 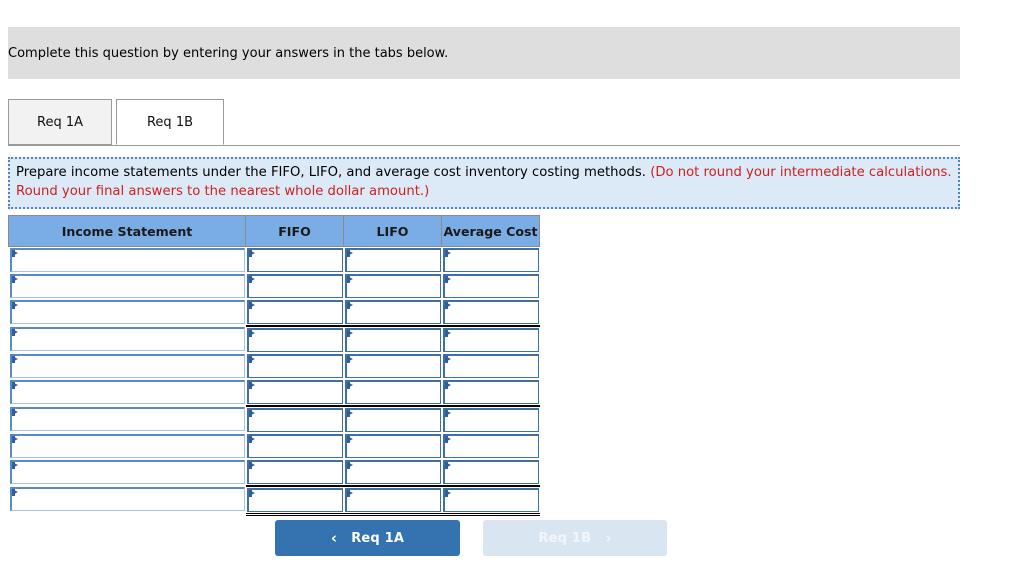 I want to click on prev-req-1a-button: ‹ Req 1A, so click(x=367, y=538).